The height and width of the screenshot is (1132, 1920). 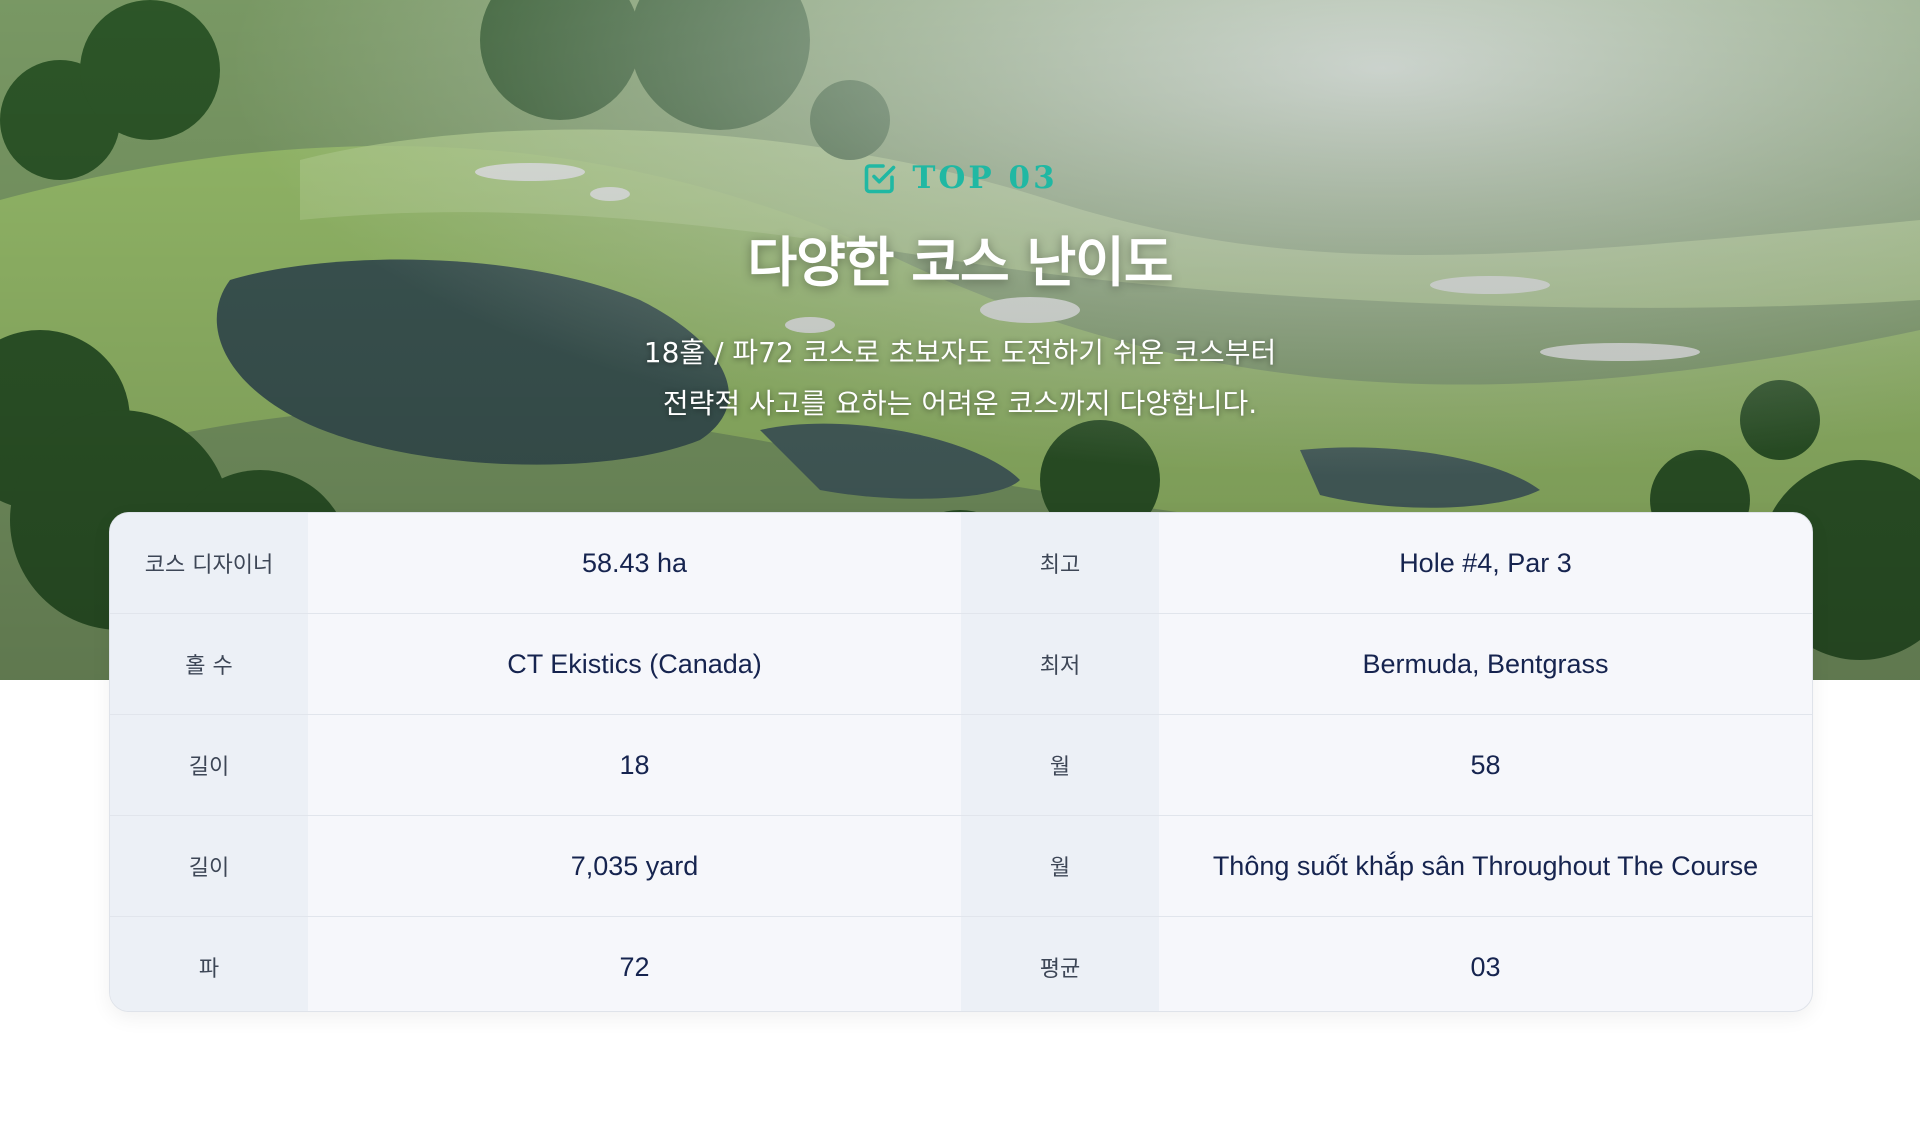 What do you see at coordinates (634, 966) in the screenshot?
I see `row-value: 72` at bounding box center [634, 966].